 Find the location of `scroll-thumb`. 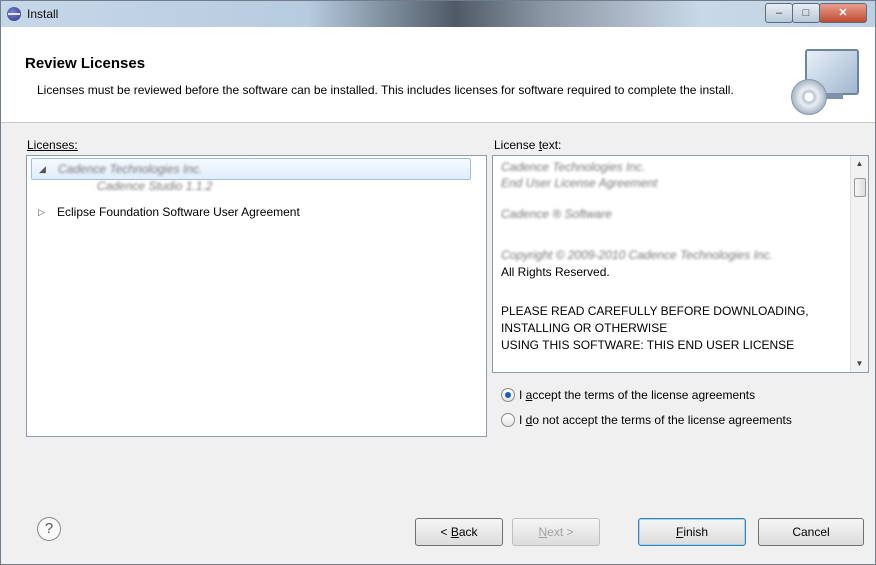

scroll-thumb is located at coordinates (860, 187).